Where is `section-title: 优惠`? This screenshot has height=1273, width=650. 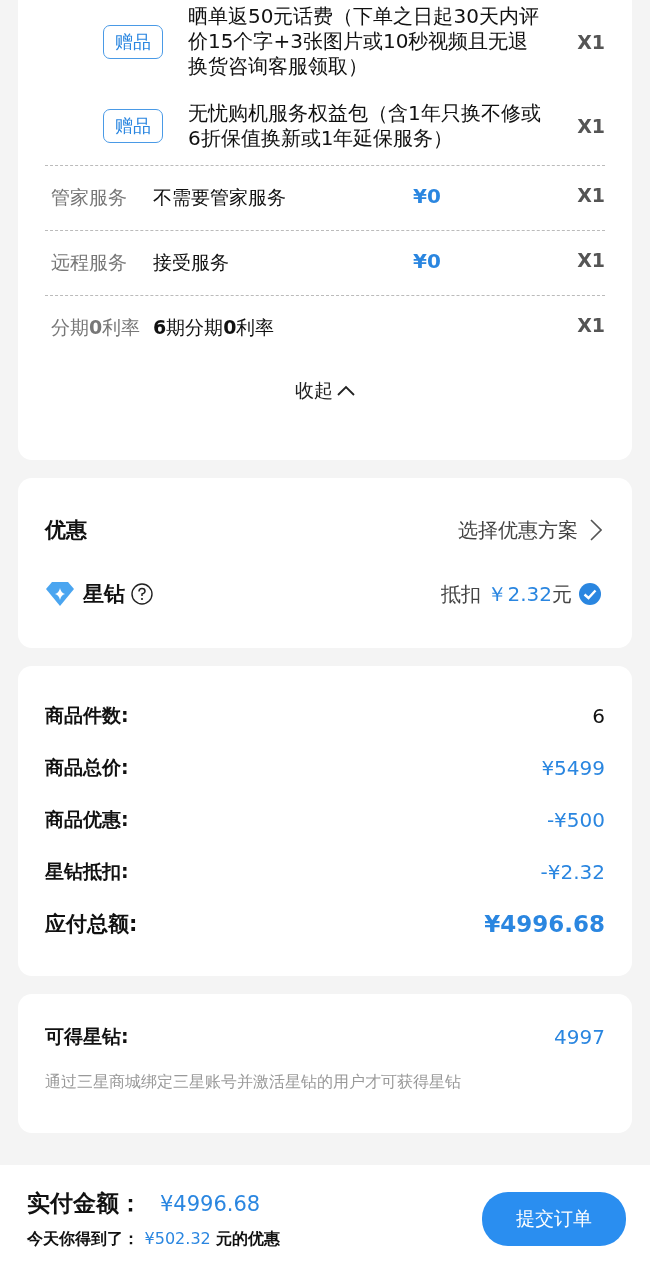 section-title: 优惠 is located at coordinates (66, 530).